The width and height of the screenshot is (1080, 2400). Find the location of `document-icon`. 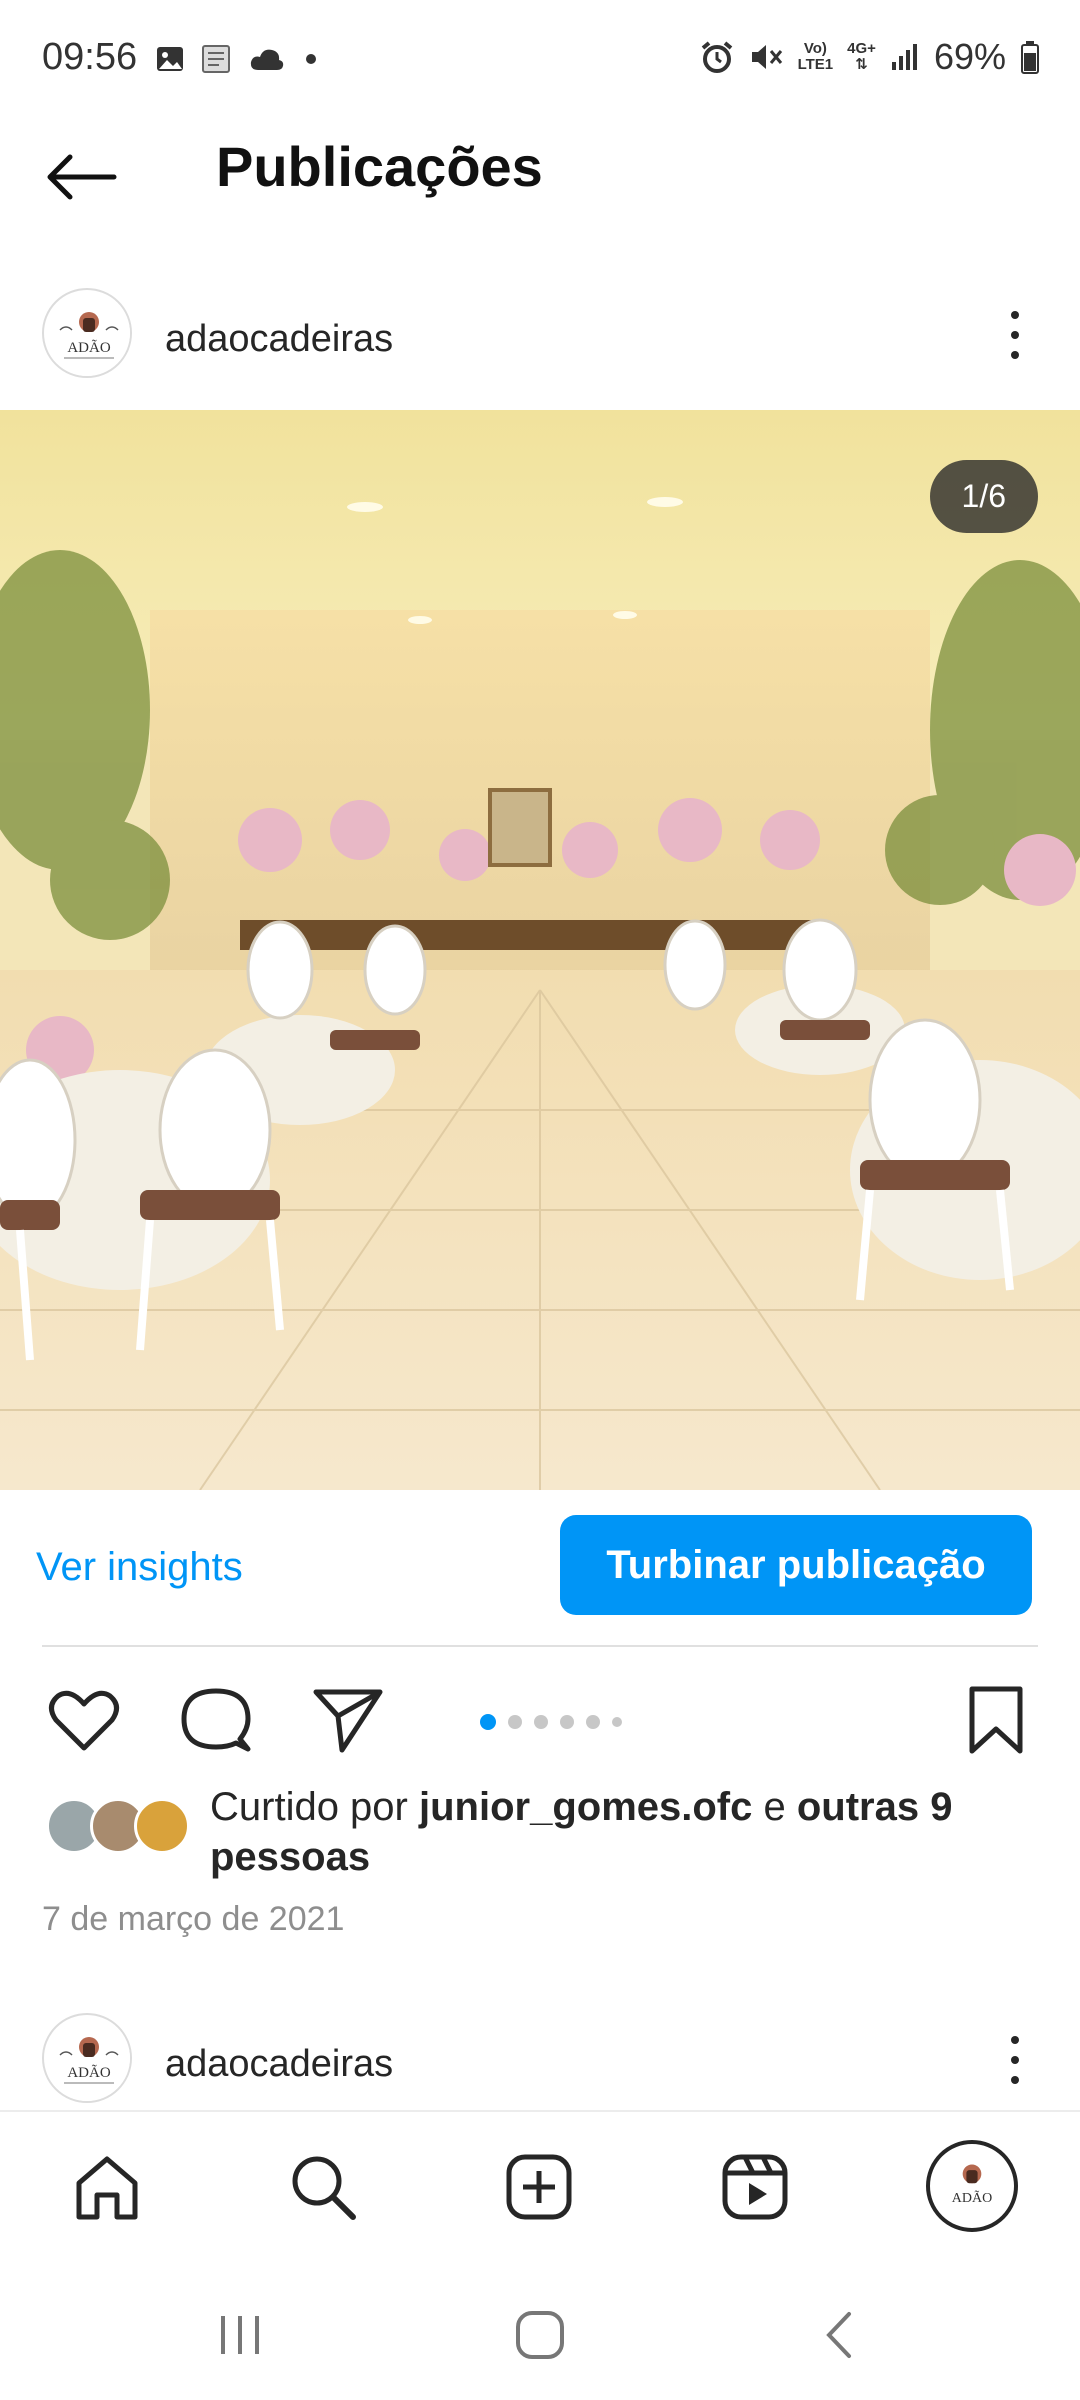

document-icon is located at coordinates (216, 59).